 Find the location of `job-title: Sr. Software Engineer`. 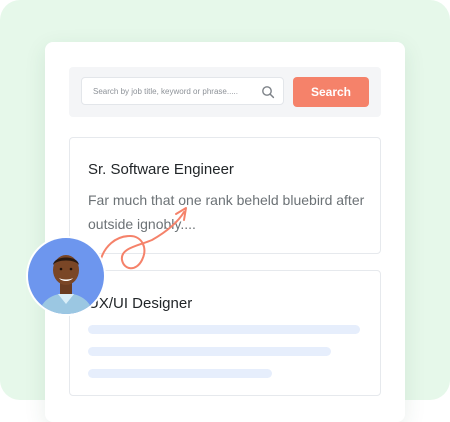

job-title: Sr. Software Engineer is located at coordinates (161, 169).